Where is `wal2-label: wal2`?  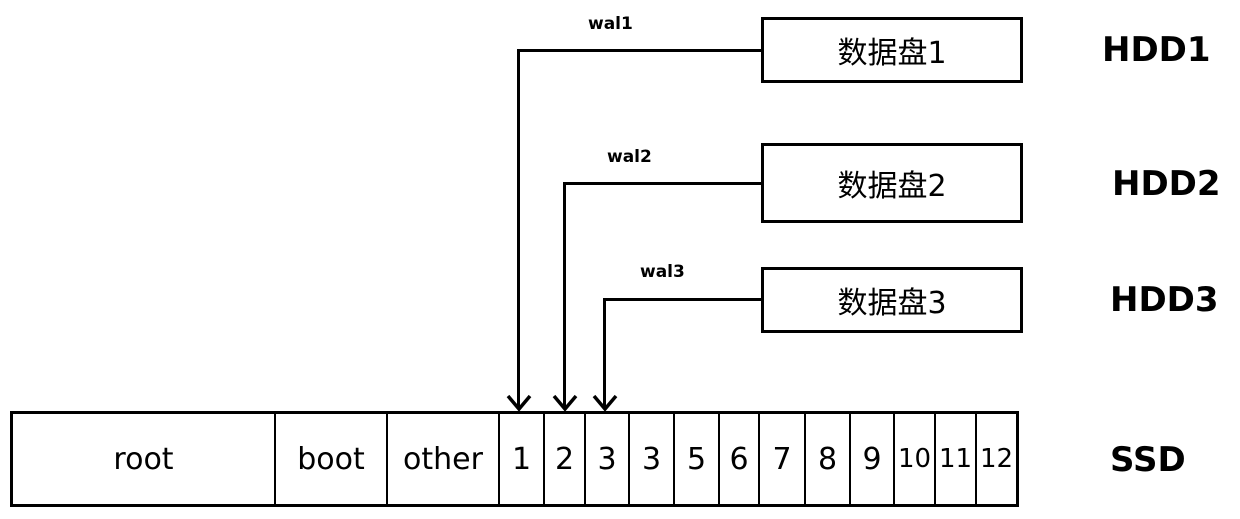 wal2-label: wal2 is located at coordinates (629, 157).